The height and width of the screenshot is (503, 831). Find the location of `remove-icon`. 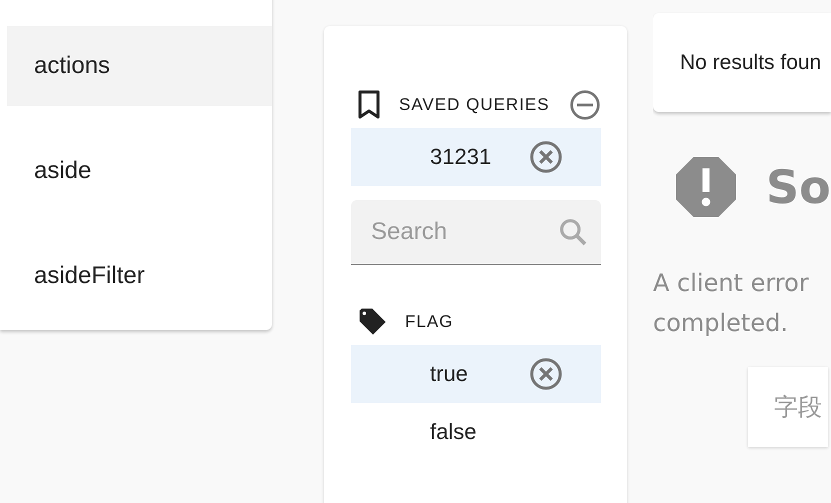

remove-icon is located at coordinates (585, 105).